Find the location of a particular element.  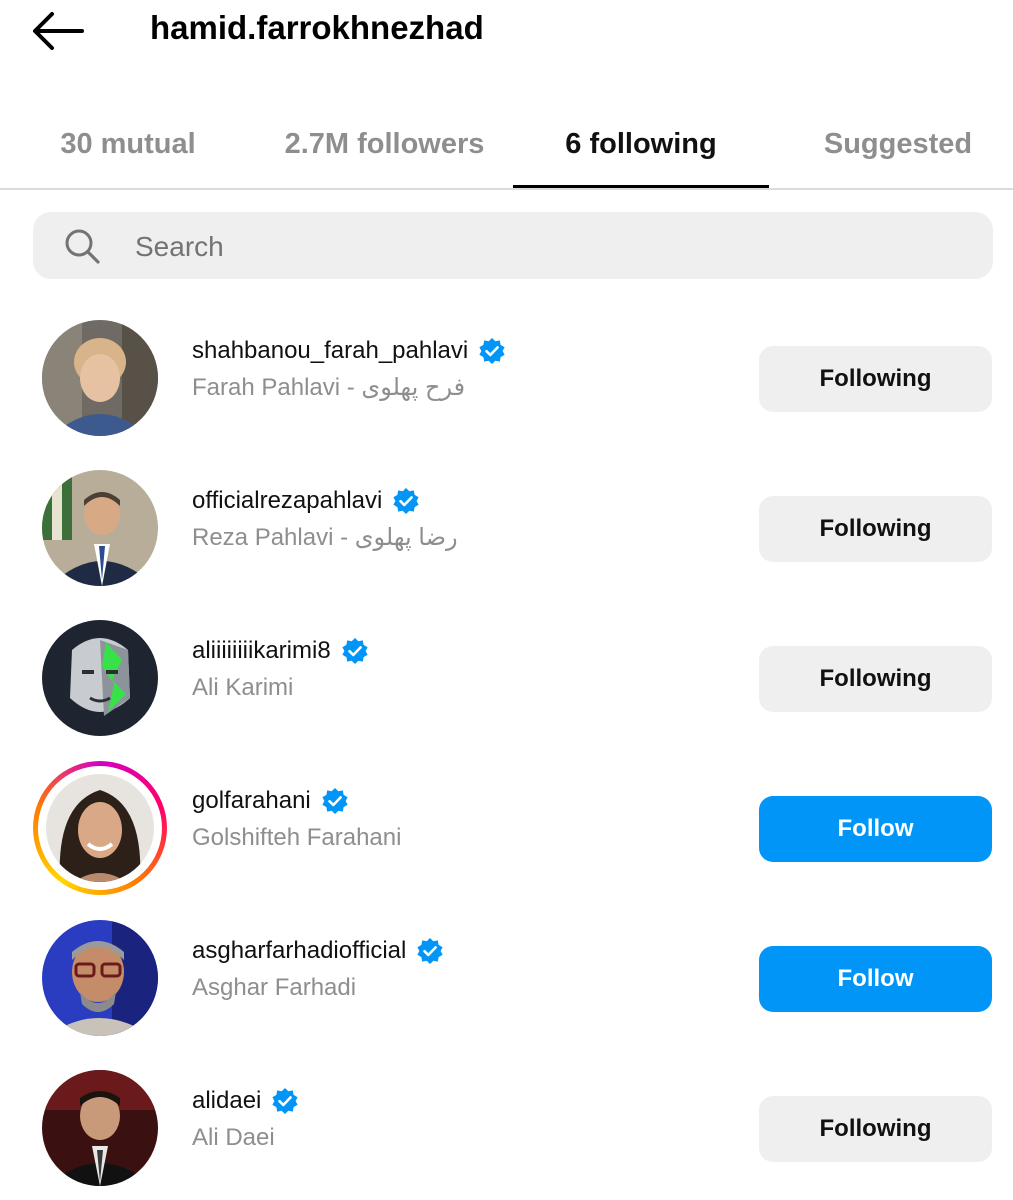

profile-username-title: hamid.farrokhnezhad is located at coordinates (317, 27).